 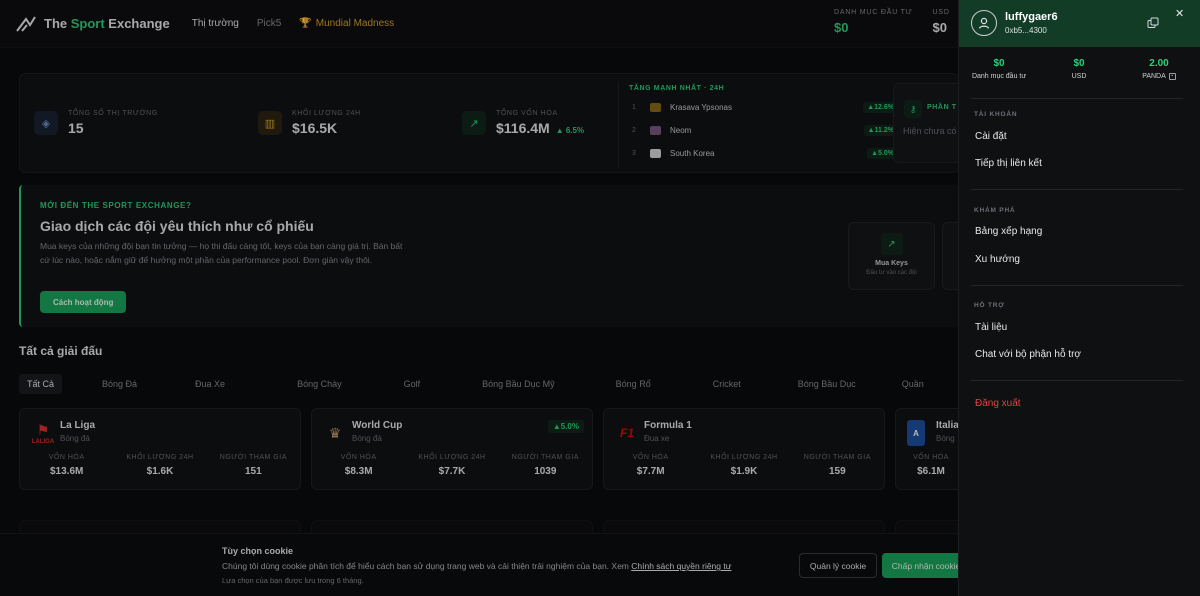 I want to click on trophy-icon: 🏆, so click(x=305, y=23).